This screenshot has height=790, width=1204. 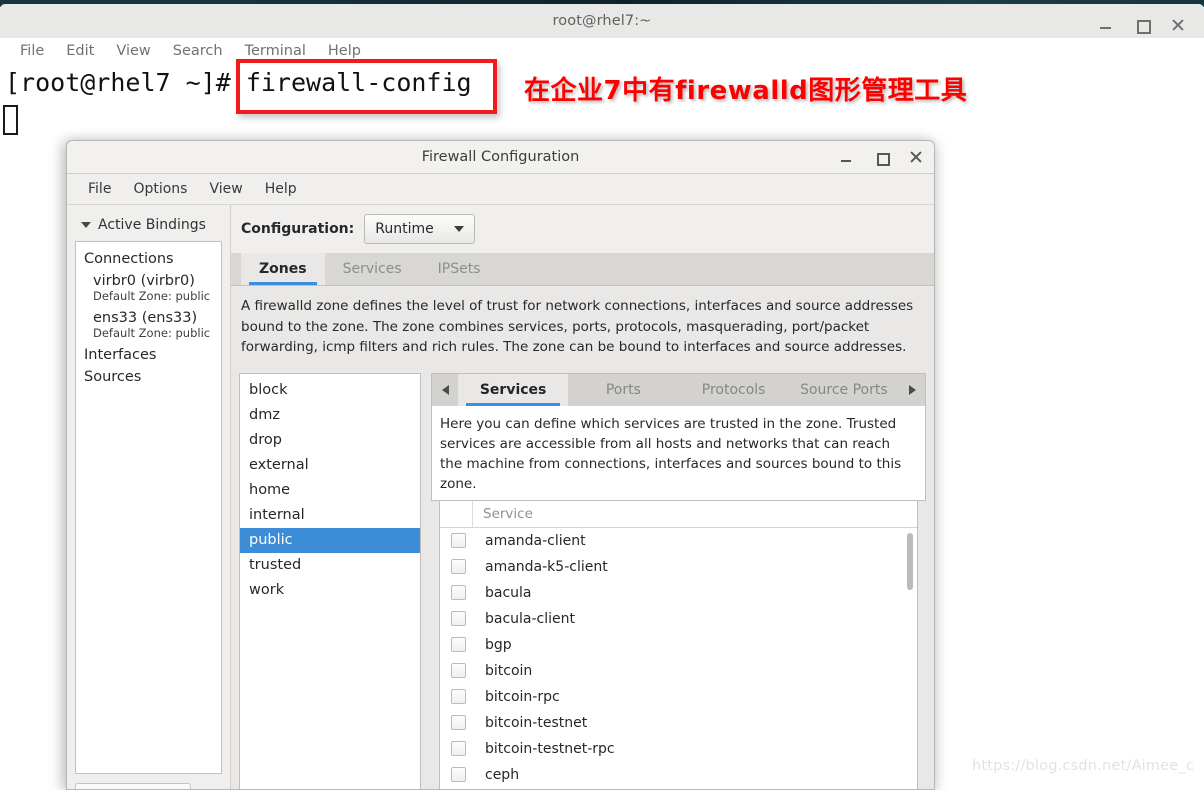 I want to click on services-checkbox-column-header, so click(x=456, y=514).